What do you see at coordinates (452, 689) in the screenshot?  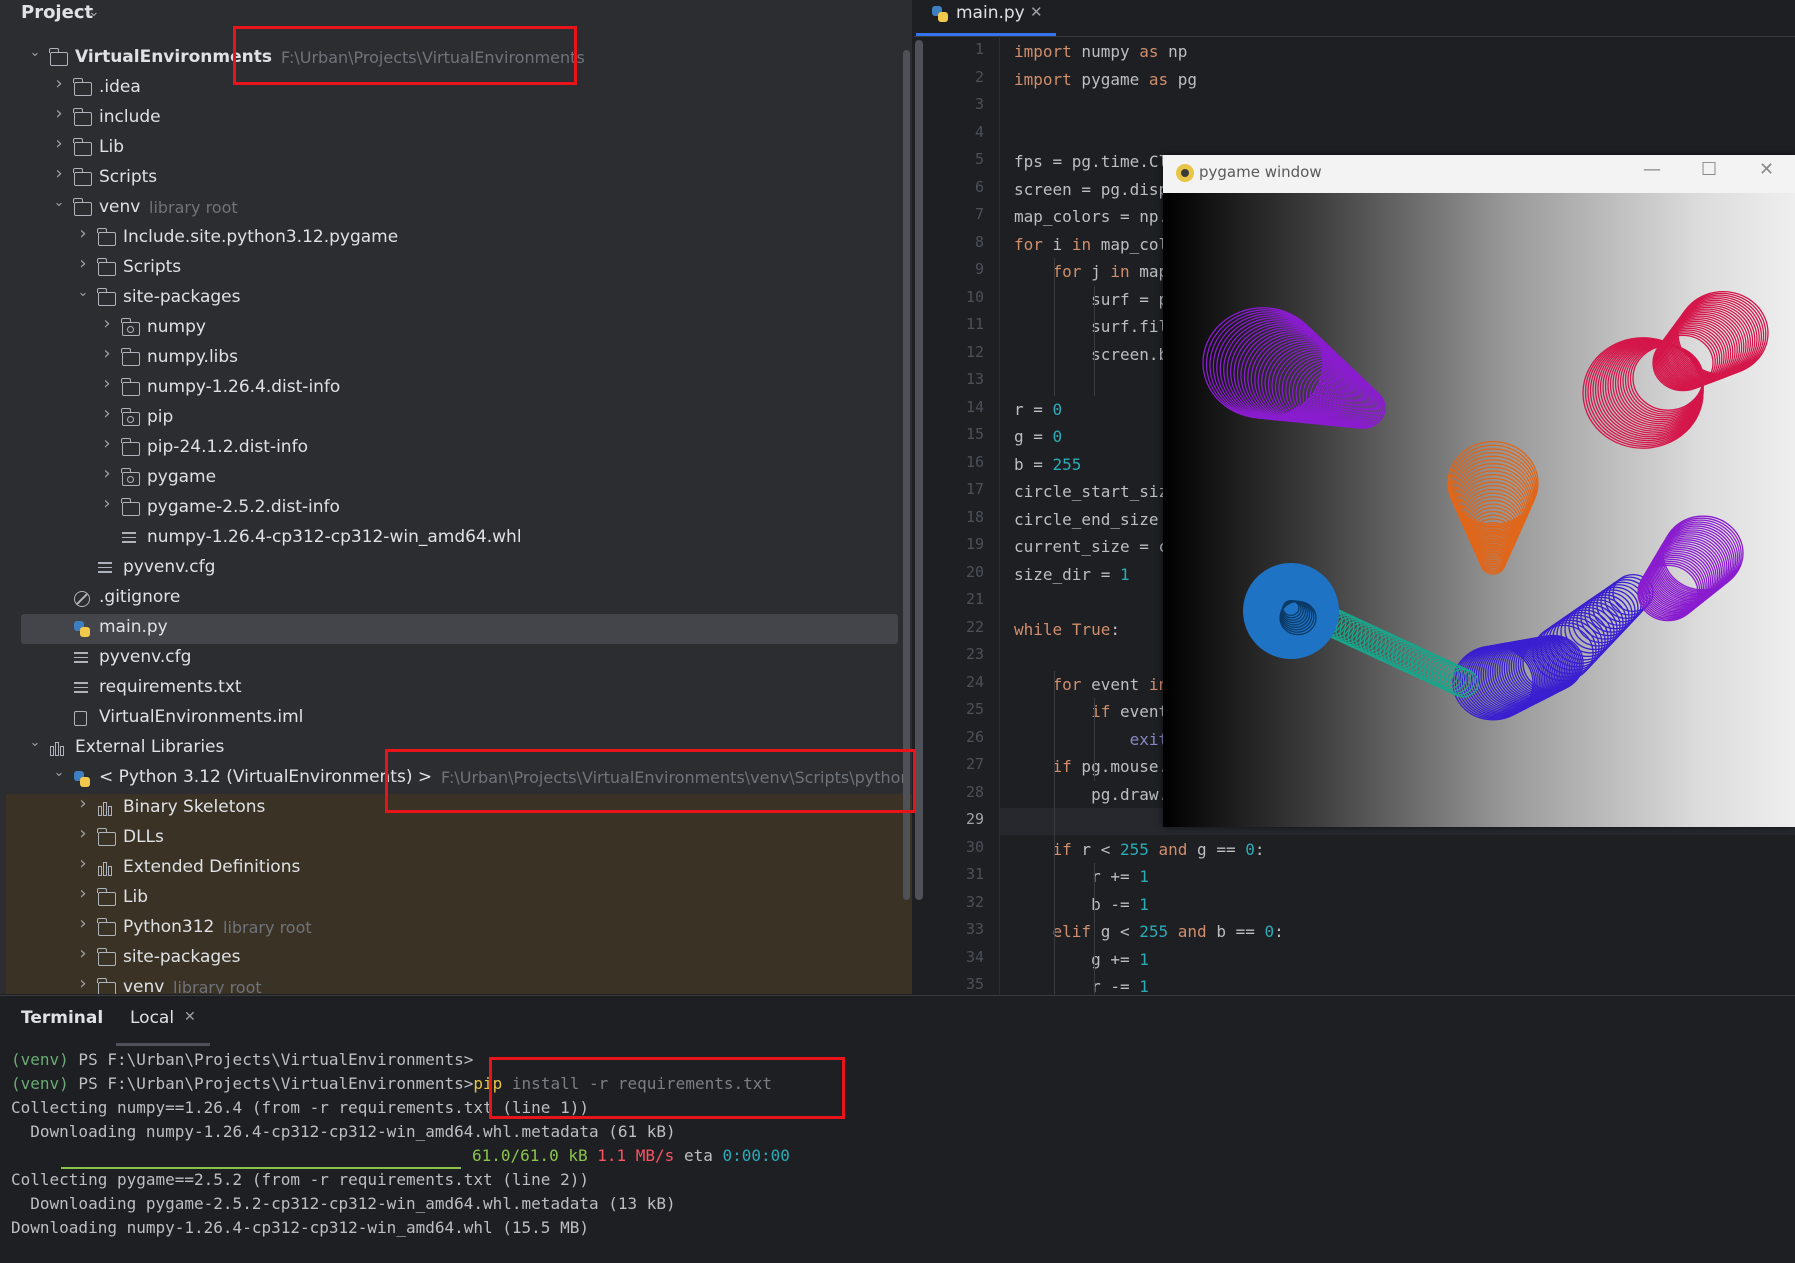 I see `tree-item: requirements.txt` at bounding box center [452, 689].